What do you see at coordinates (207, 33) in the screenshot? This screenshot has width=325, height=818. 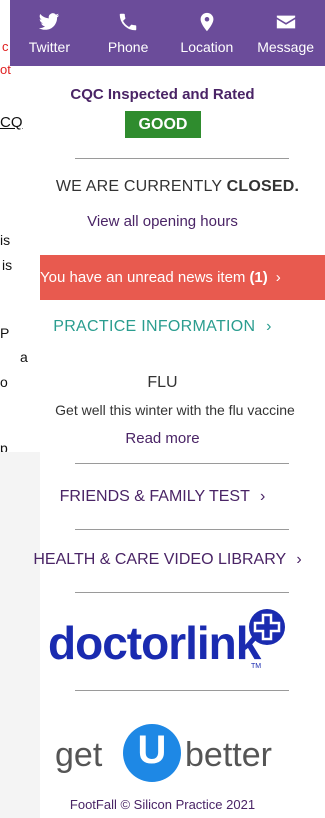 I see `nav-location: Location` at bounding box center [207, 33].